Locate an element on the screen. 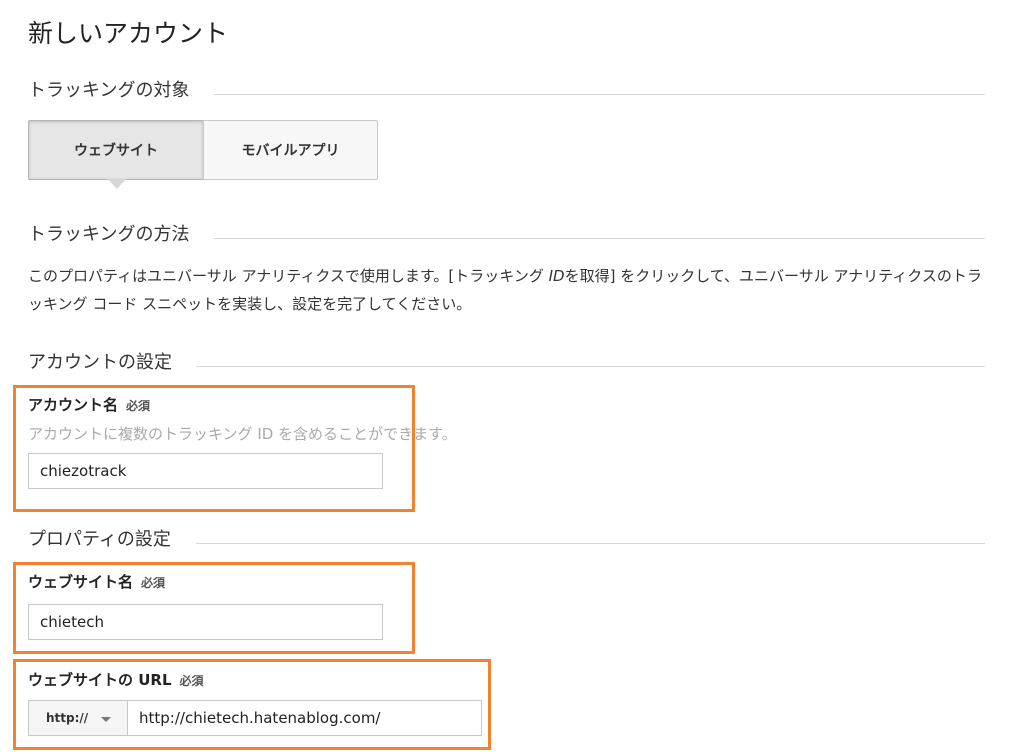  website-url-label: ウェブサイトの URL 必須 is located at coordinates (116, 679).